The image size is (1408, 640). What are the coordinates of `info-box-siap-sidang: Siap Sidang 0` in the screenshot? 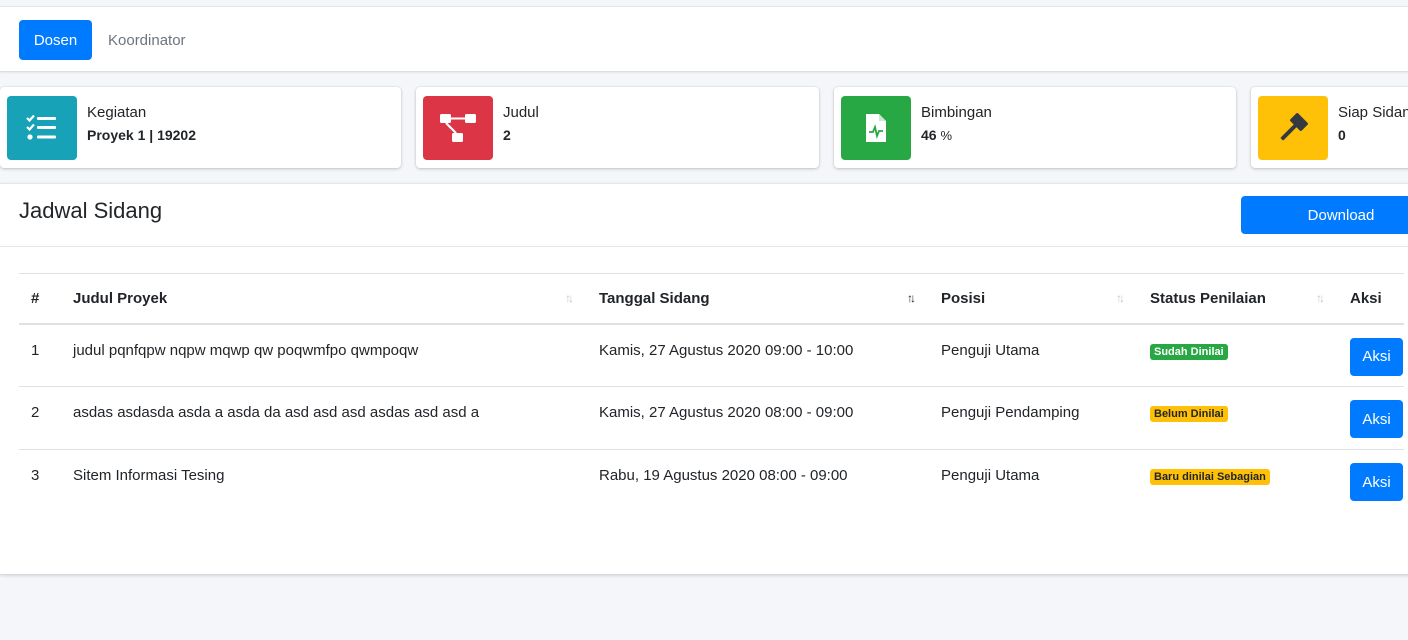 It's located at (1329, 127).